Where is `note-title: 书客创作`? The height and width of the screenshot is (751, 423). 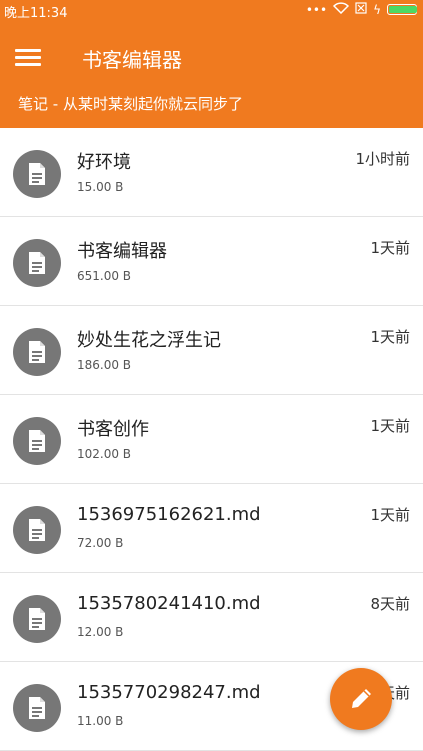
note-title: 书客创作 is located at coordinates (113, 429).